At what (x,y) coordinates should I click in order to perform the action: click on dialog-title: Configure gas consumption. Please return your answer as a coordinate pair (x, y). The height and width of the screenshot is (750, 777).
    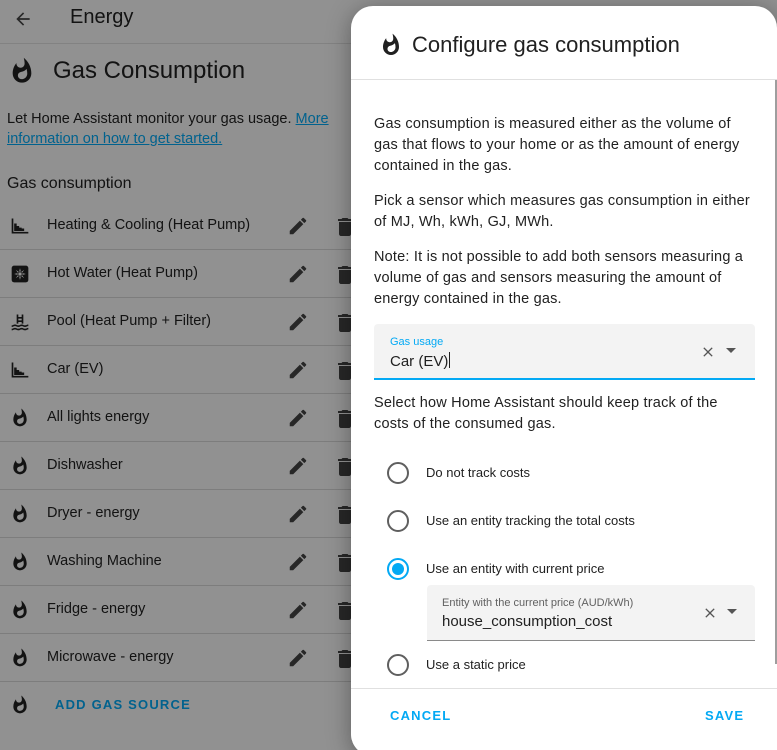
    Looking at the image, I should click on (546, 44).